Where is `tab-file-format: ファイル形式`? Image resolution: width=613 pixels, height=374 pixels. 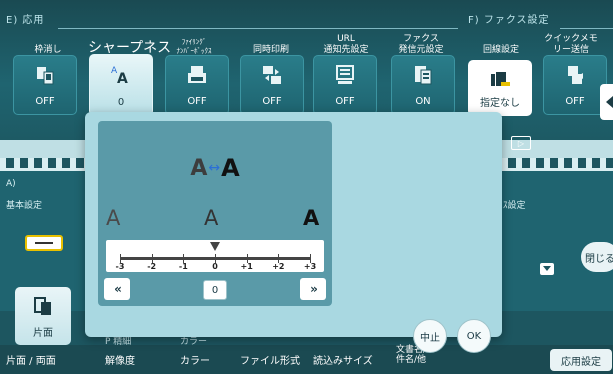 tab-file-format: ファイル形式 is located at coordinates (270, 359).